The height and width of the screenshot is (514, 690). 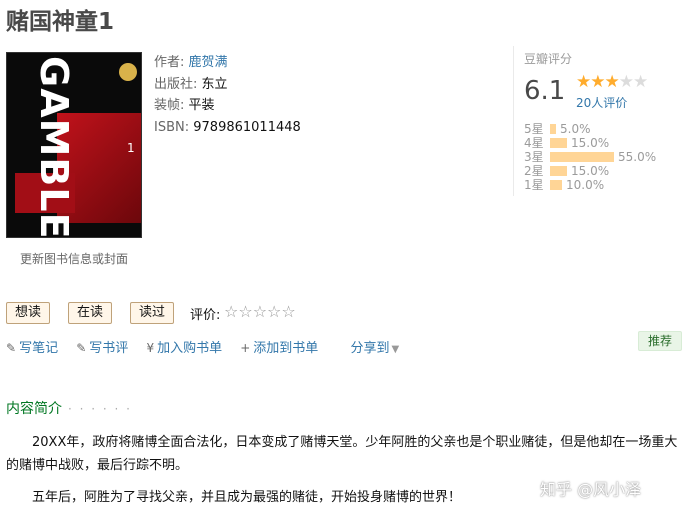 I want to click on write-note-label: 写笔记, so click(x=39, y=348).